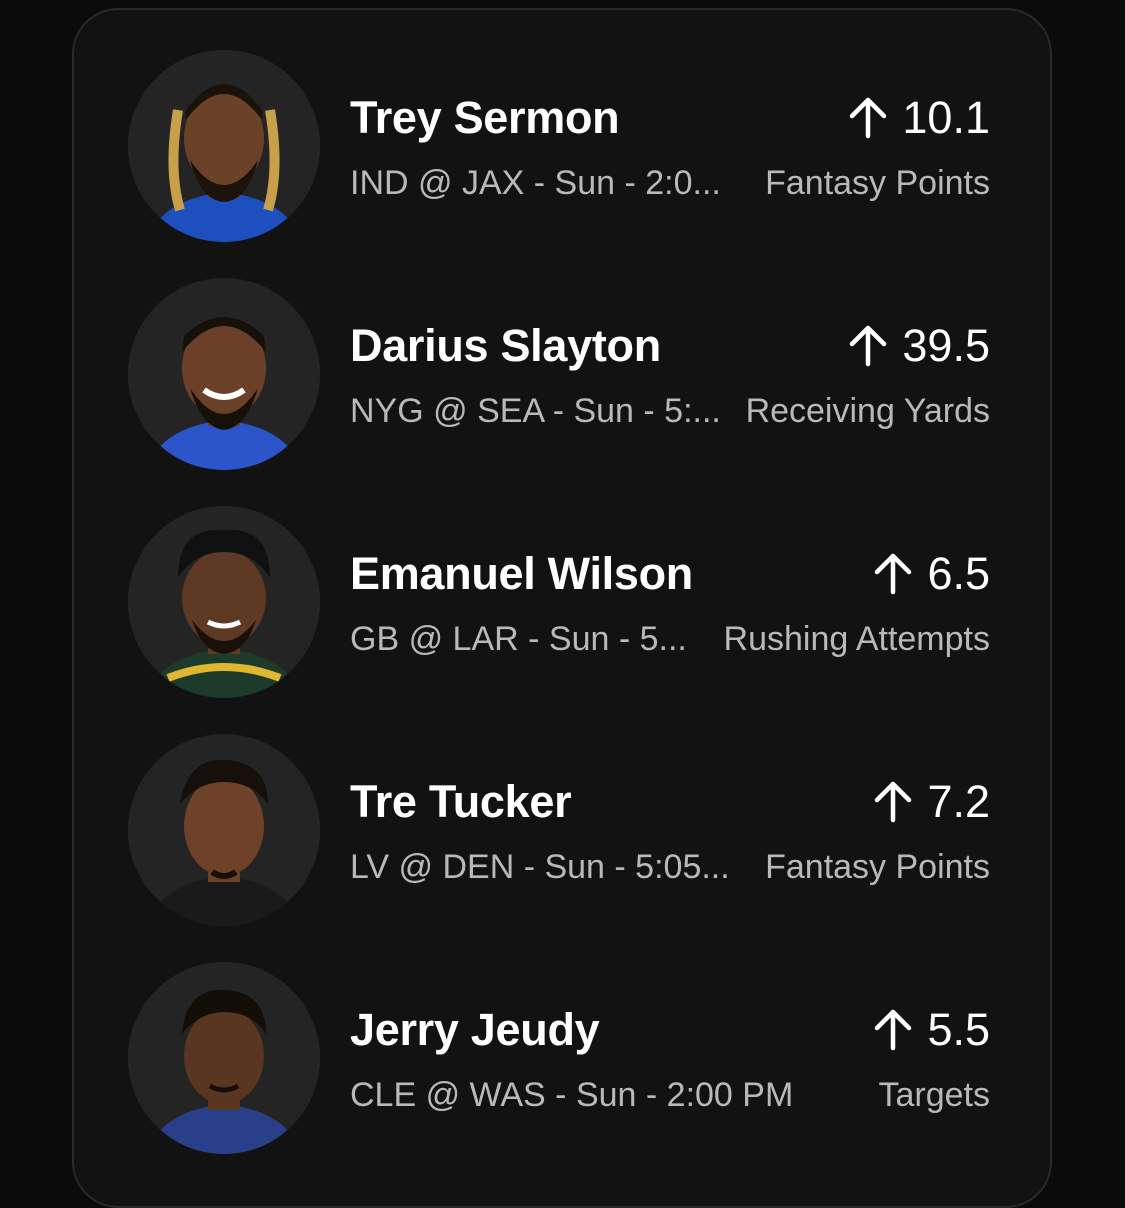 The width and height of the screenshot is (1125, 1208). Describe the element at coordinates (572, 1095) in the screenshot. I see `game-info: CLE @ WAS - Sun - 2:00 PM` at that location.